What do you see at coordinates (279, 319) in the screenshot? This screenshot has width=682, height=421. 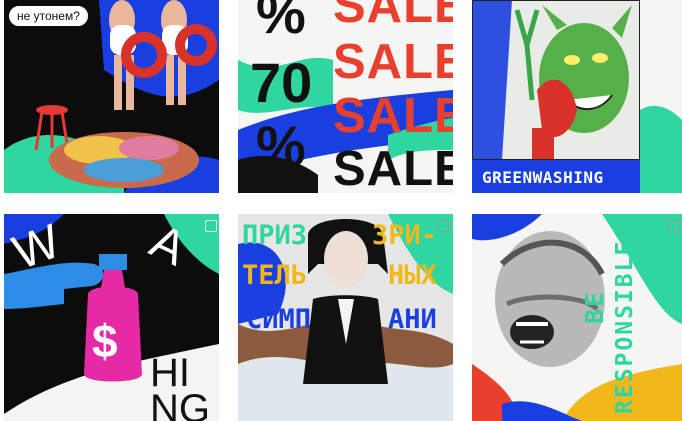 I see `russian-word-5: СИМП` at bounding box center [279, 319].